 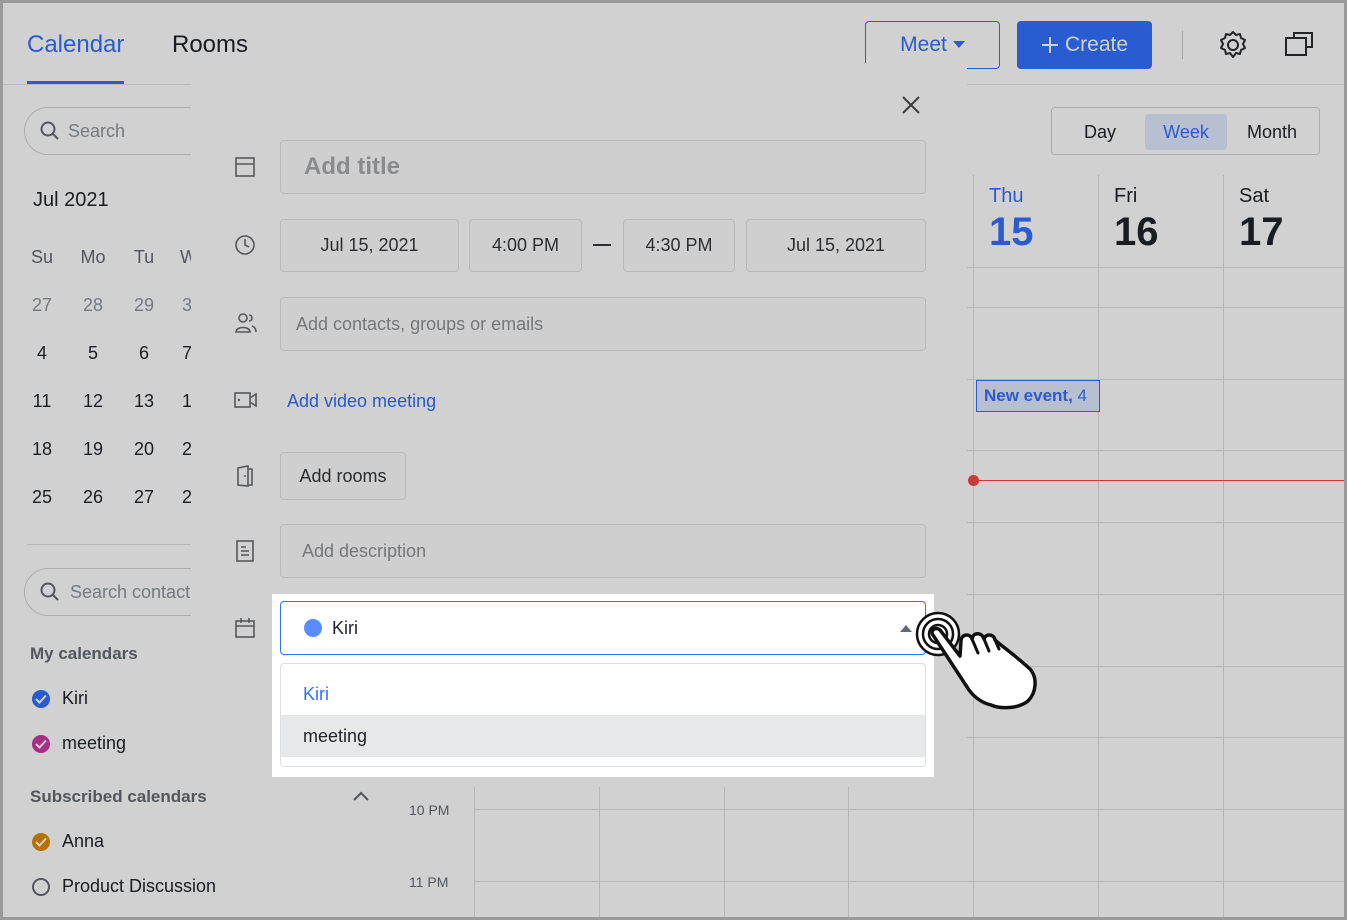 What do you see at coordinates (603, 324) in the screenshot?
I see `contacts-input: Add contacts, groups or emails` at bounding box center [603, 324].